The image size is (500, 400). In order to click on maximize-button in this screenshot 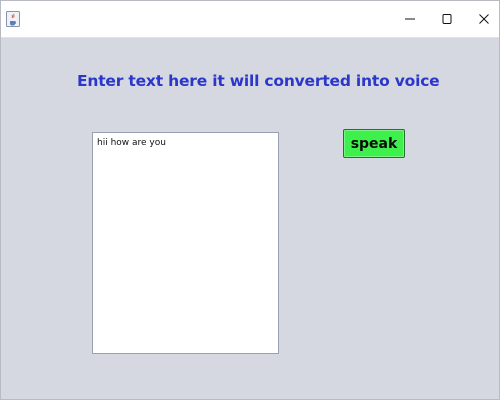, I will do `click(447, 19)`.